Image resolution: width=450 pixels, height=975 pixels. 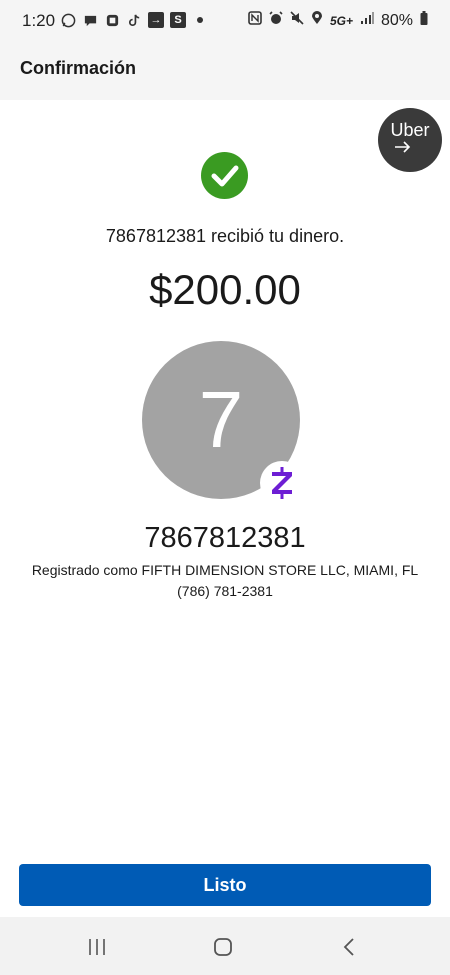 I want to click on dot-icon, so click(x=200, y=20).